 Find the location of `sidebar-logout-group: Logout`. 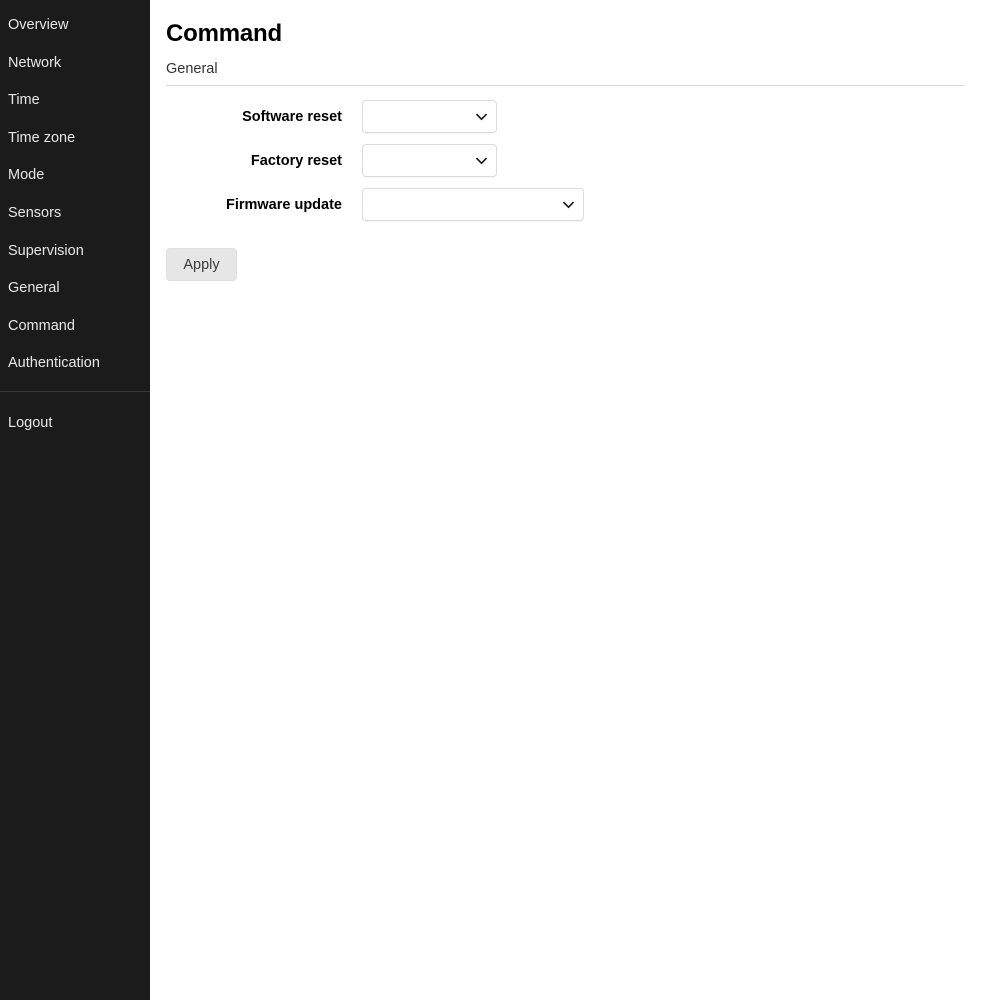

sidebar-logout-group: Logout is located at coordinates (75, 417).